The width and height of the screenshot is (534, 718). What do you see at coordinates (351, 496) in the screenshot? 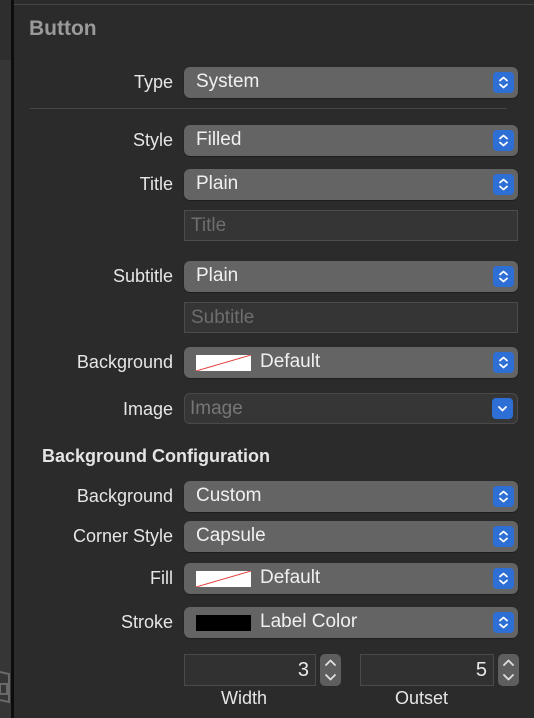
I see `bg-config-background-popup: Custom` at bounding box center [351, 496].